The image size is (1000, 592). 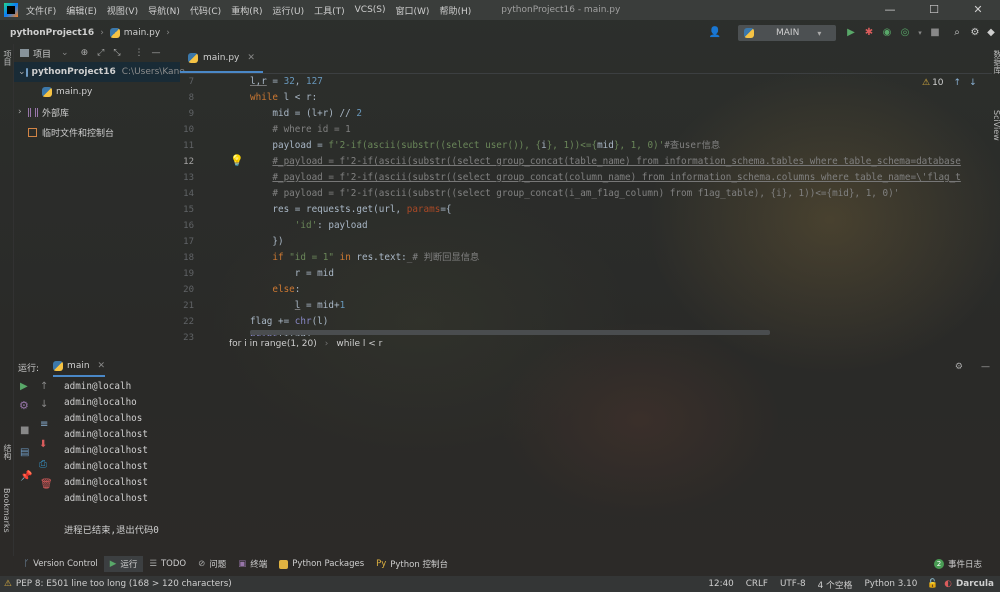 I want to click on rerun-icon: ▶, so click(x=24, y=386).